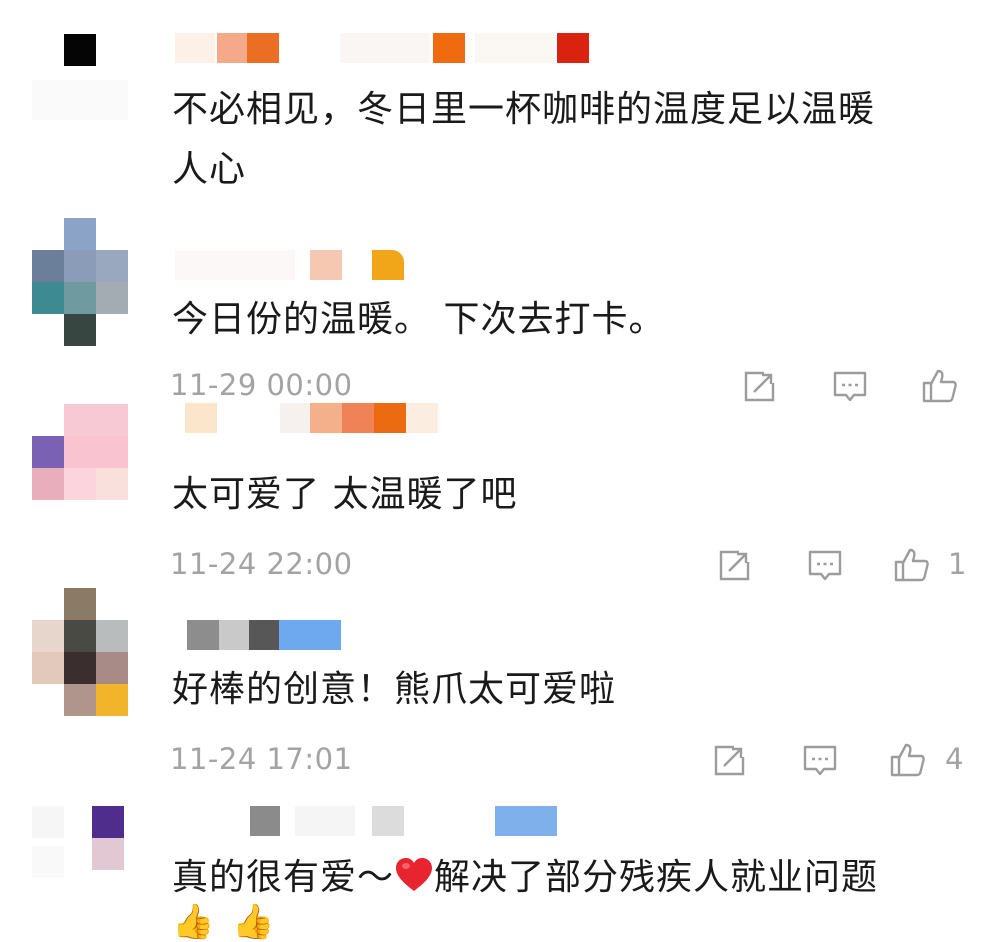 The height and width of the screenshot is (942, 1000). What do you see at coordinates (567, 760) in the screenshot?
I see `comment-meta: 11-24 17:01 4` at bounding box center [567, 760].